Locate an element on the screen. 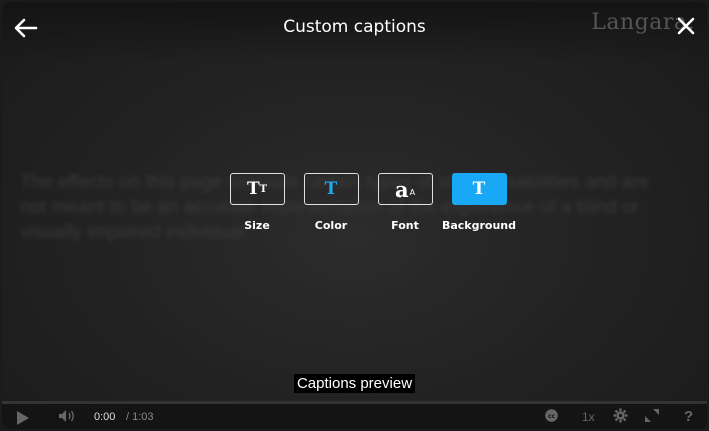  option-color: T Color is located at coordinates (331, 202).